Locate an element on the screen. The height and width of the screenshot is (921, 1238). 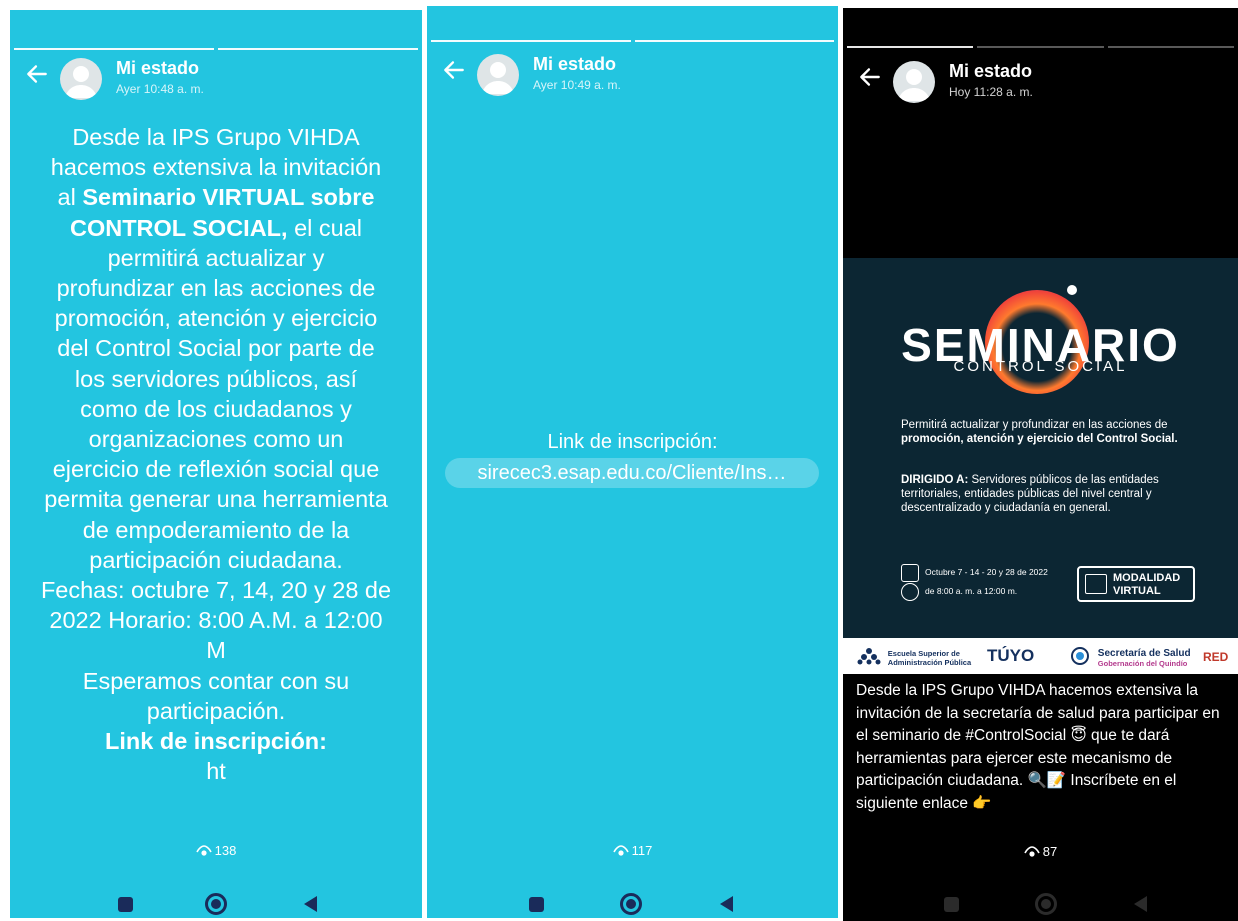
poster-subtitle: CONTROL SOCIAL is located at coordinates (1040, 366).